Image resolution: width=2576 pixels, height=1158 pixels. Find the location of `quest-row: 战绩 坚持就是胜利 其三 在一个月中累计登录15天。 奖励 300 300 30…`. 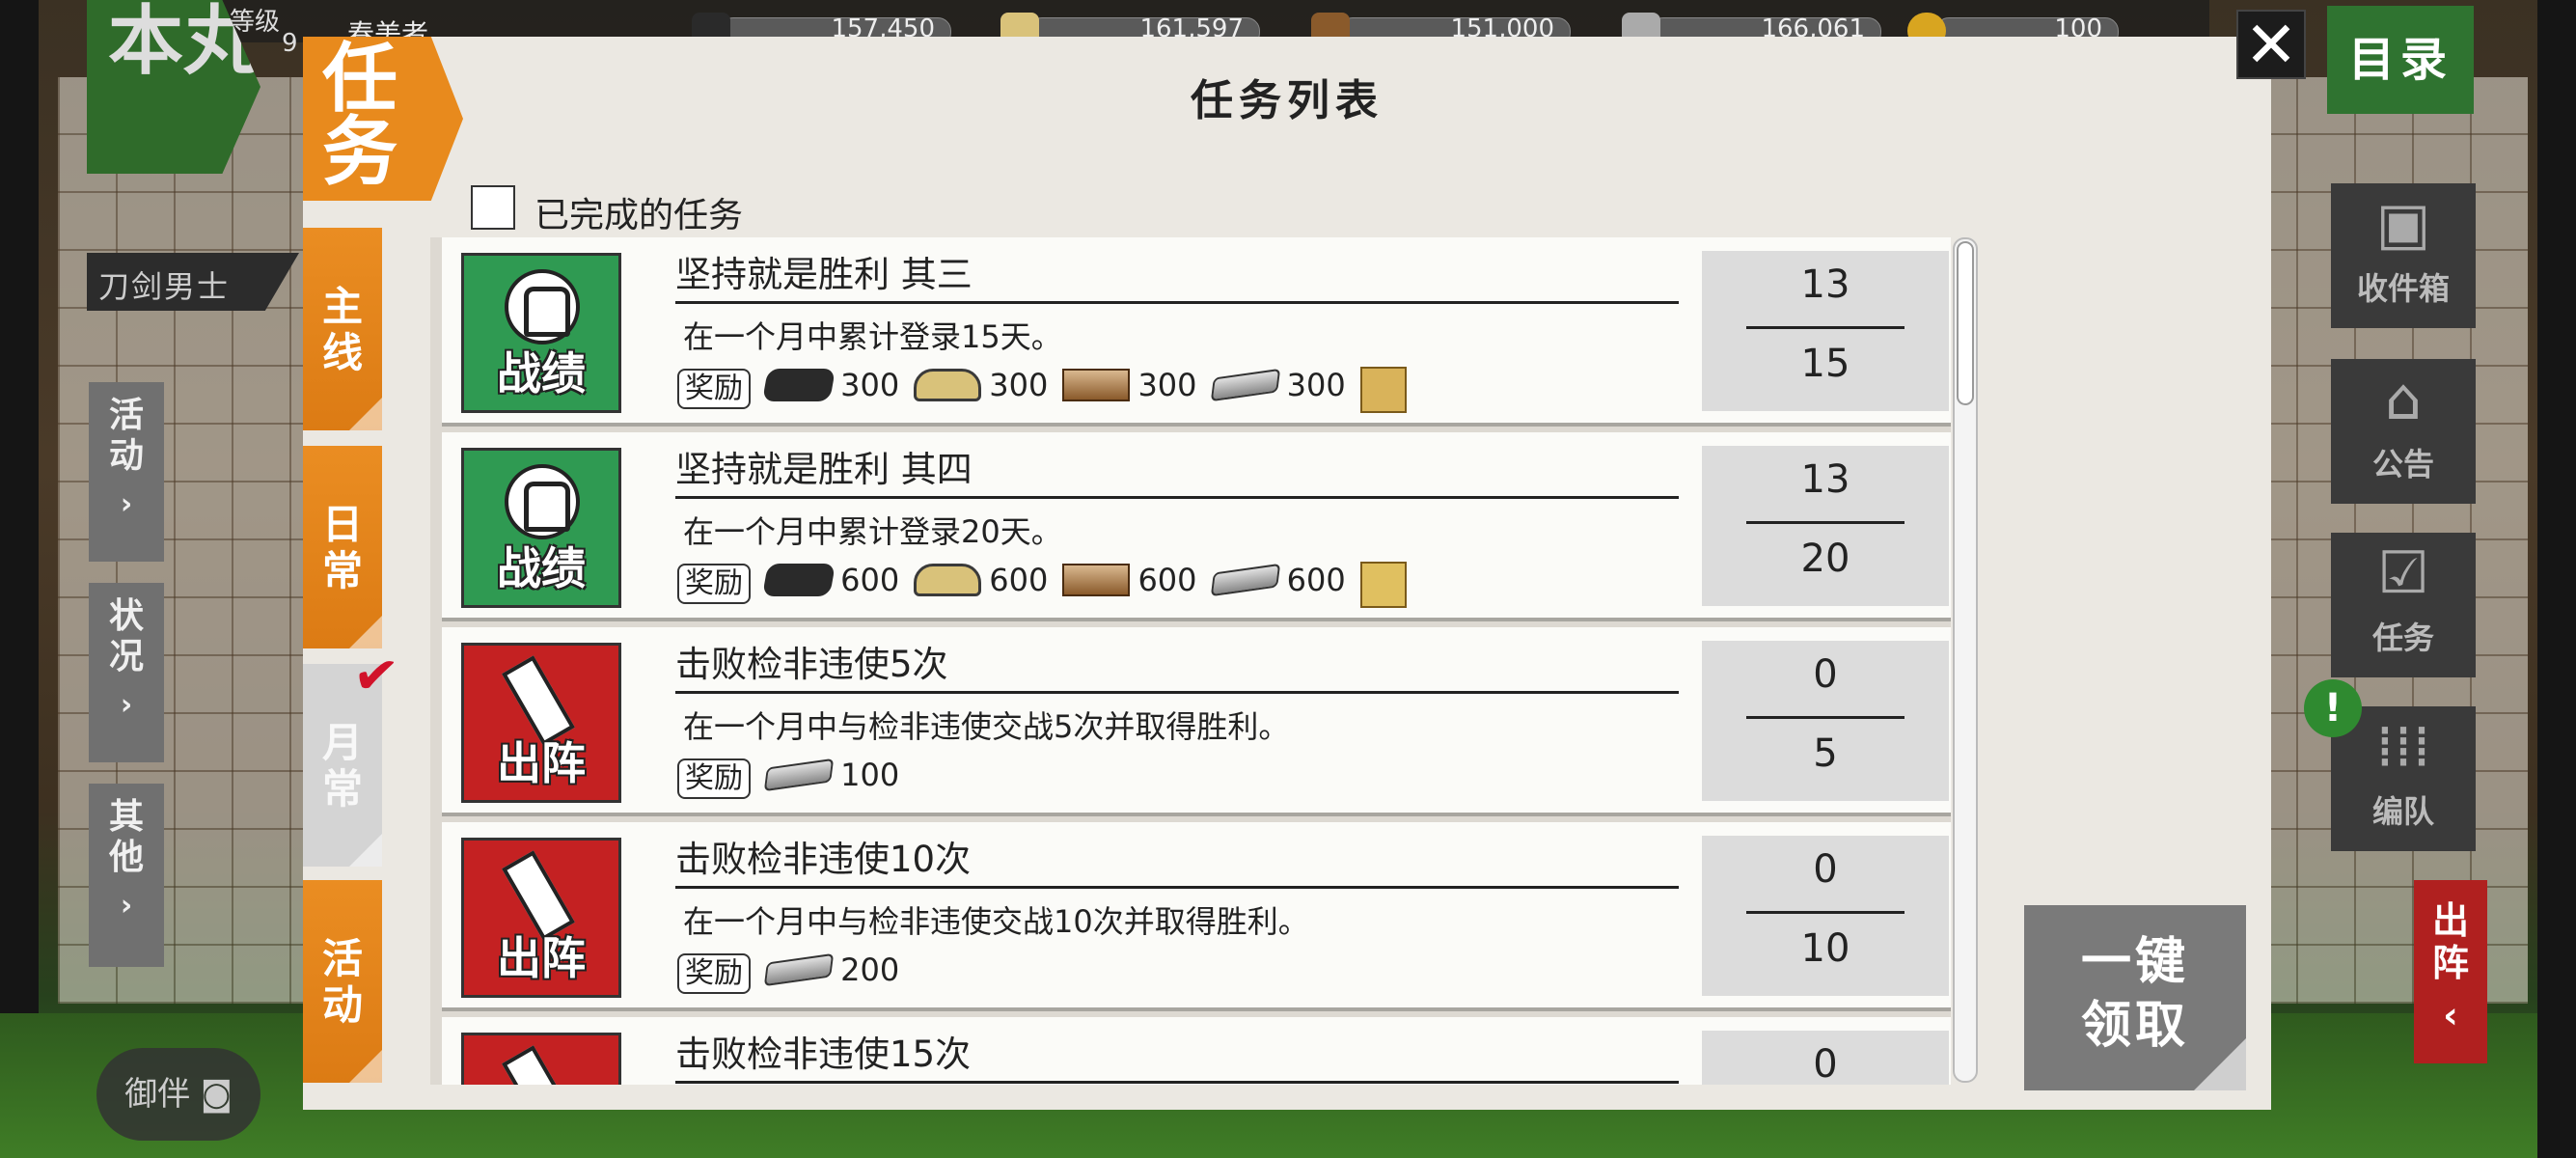

quest-row: 战绩 坚持就是胜利 其三 在一个月中累计登录15天。 奖励 300 300 30… is located at coordinates (1197, 332).